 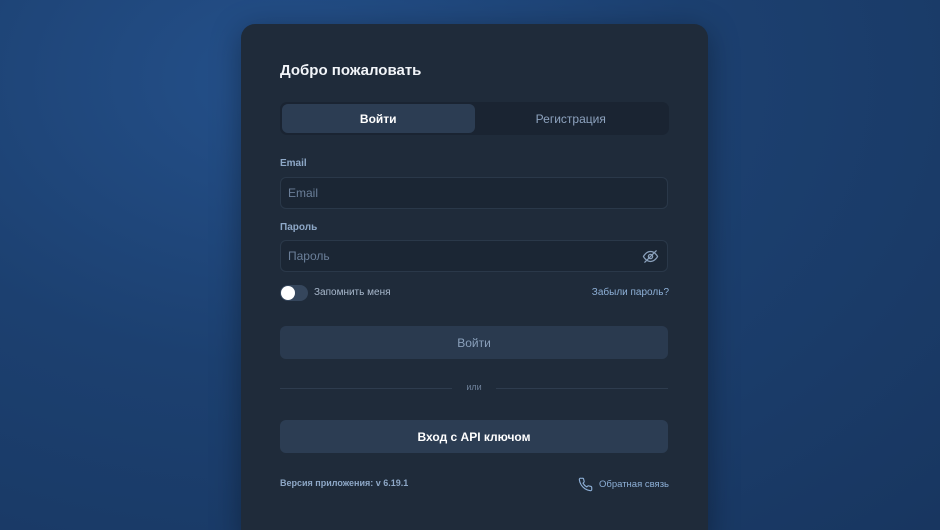 I want to click on api-key-login-button: Вход с API ключом, so click(x=474, y=436).